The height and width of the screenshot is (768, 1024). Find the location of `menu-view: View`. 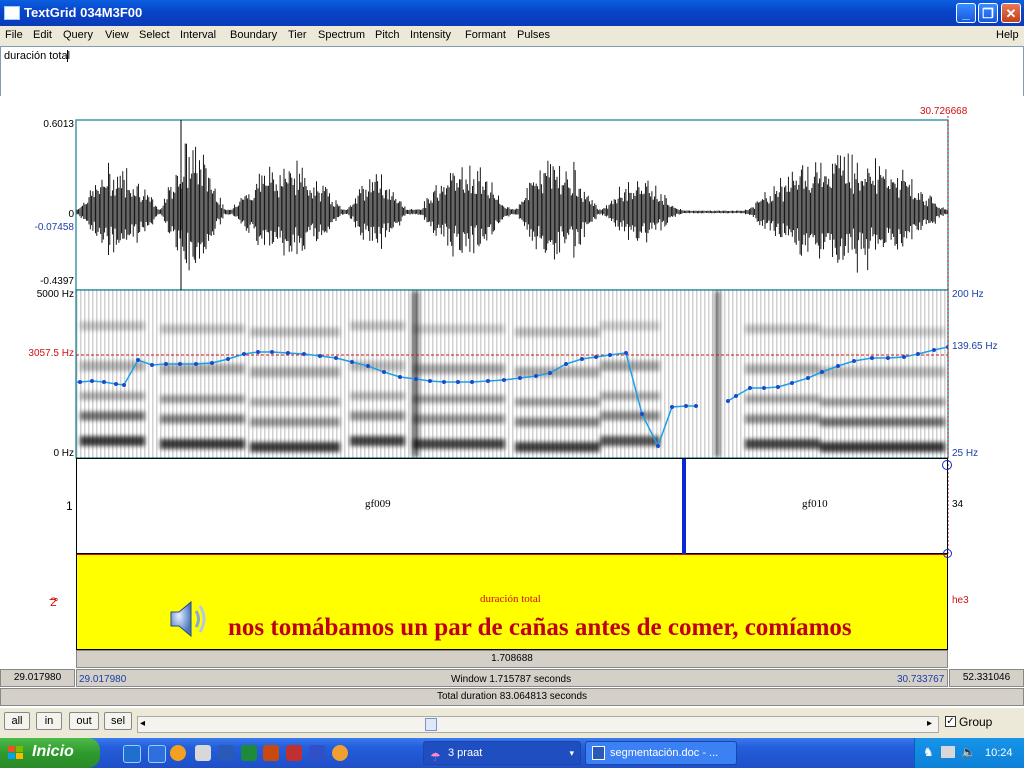

menu-view: View is located at coordinates (117, 35).